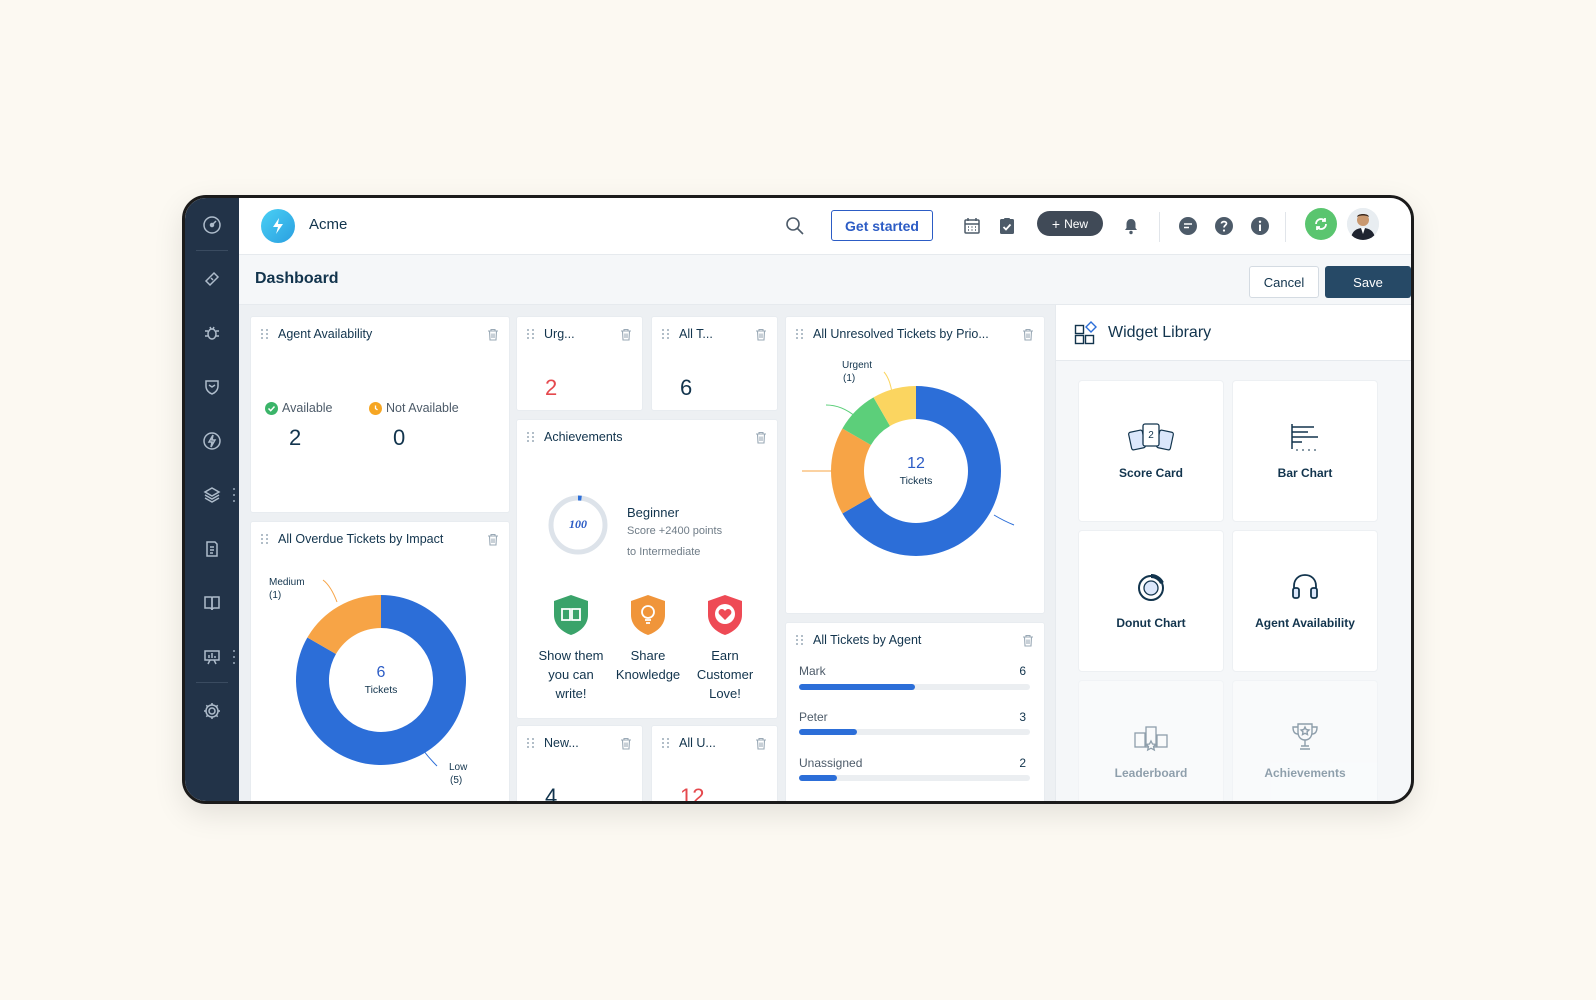  I want to click on progress-value: 100, so click(578, 524).